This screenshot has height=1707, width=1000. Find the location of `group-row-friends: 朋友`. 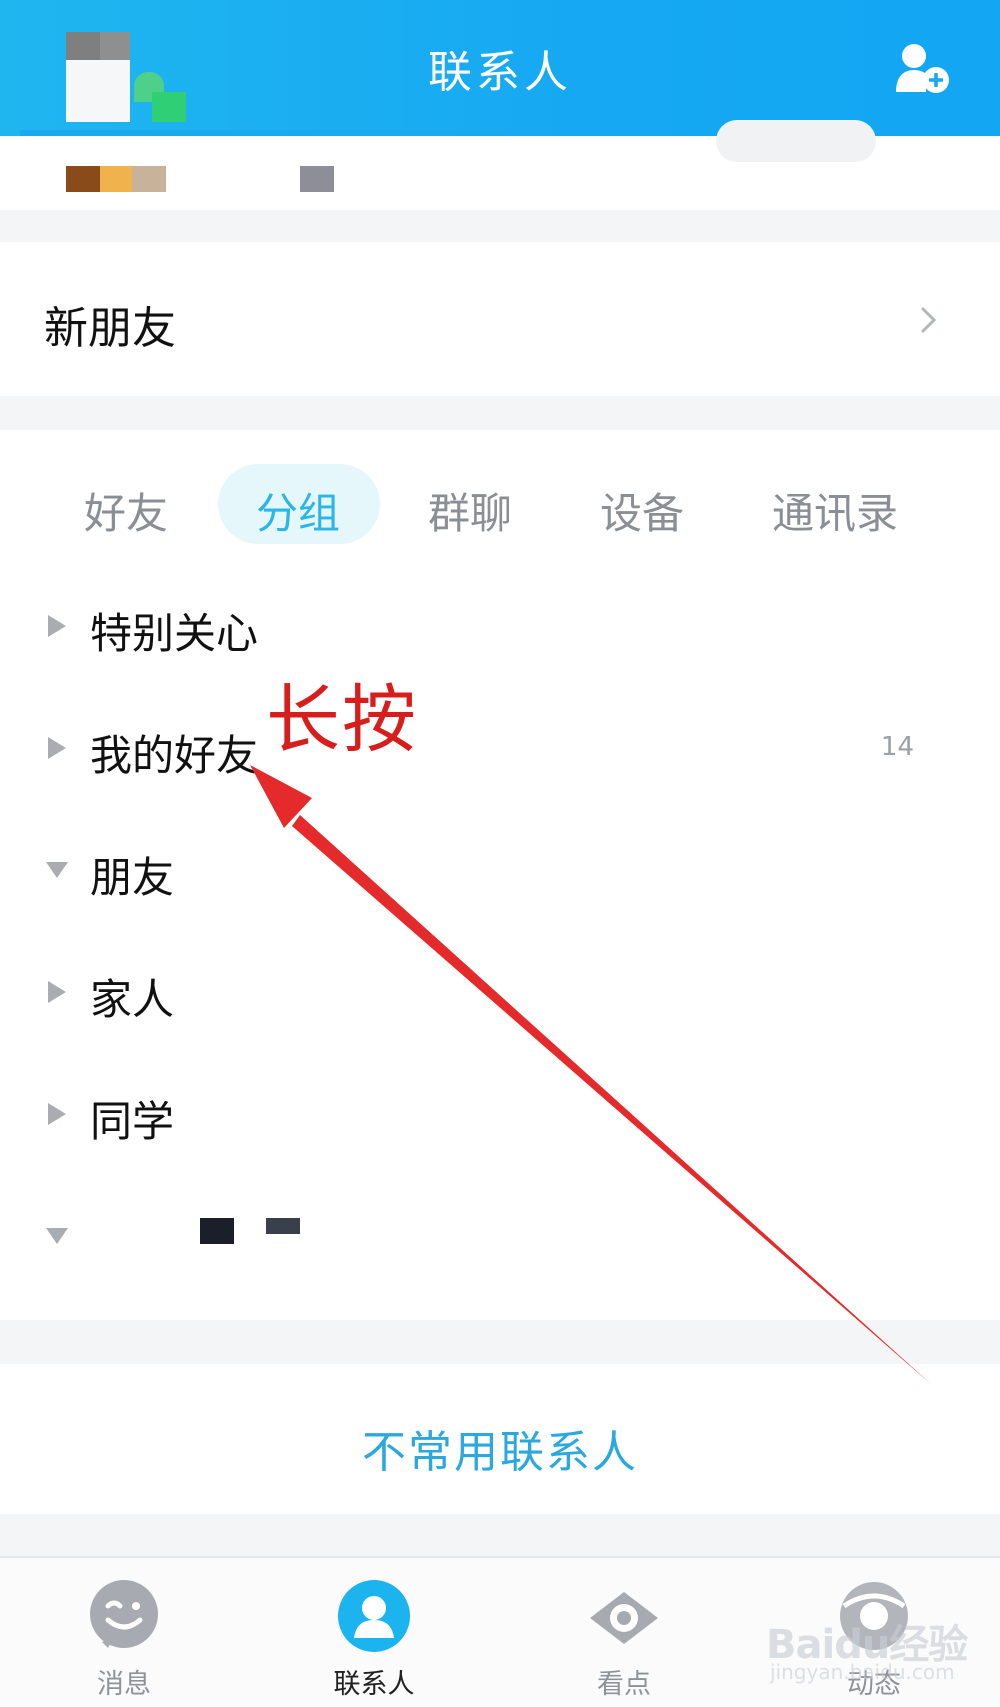

group-row-friends: 朋友 is located at coordinates (500, 874).